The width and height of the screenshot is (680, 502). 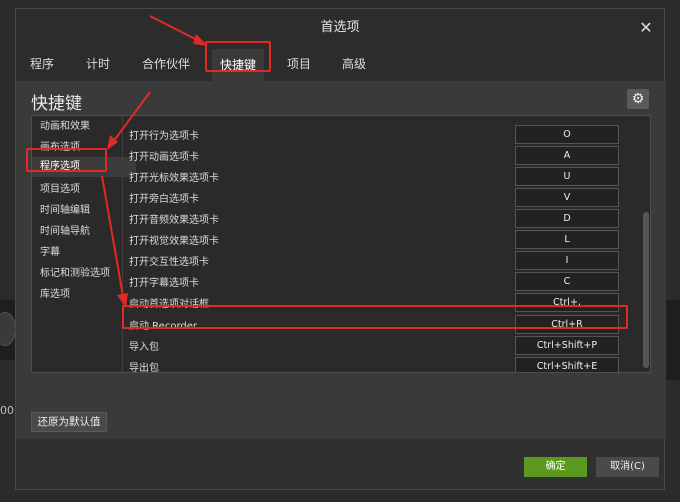 I want to click on shortcut-key-field: I, so click(x=567, y=260).